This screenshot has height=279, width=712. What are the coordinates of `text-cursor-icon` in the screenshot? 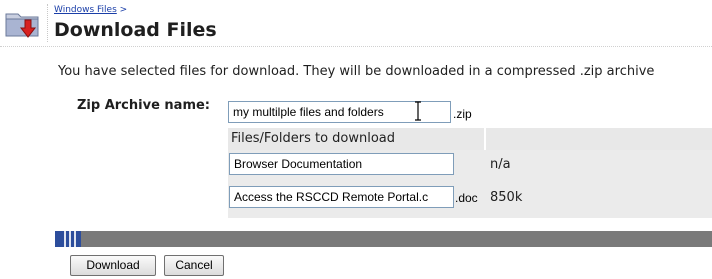 It's located at (418, 111).